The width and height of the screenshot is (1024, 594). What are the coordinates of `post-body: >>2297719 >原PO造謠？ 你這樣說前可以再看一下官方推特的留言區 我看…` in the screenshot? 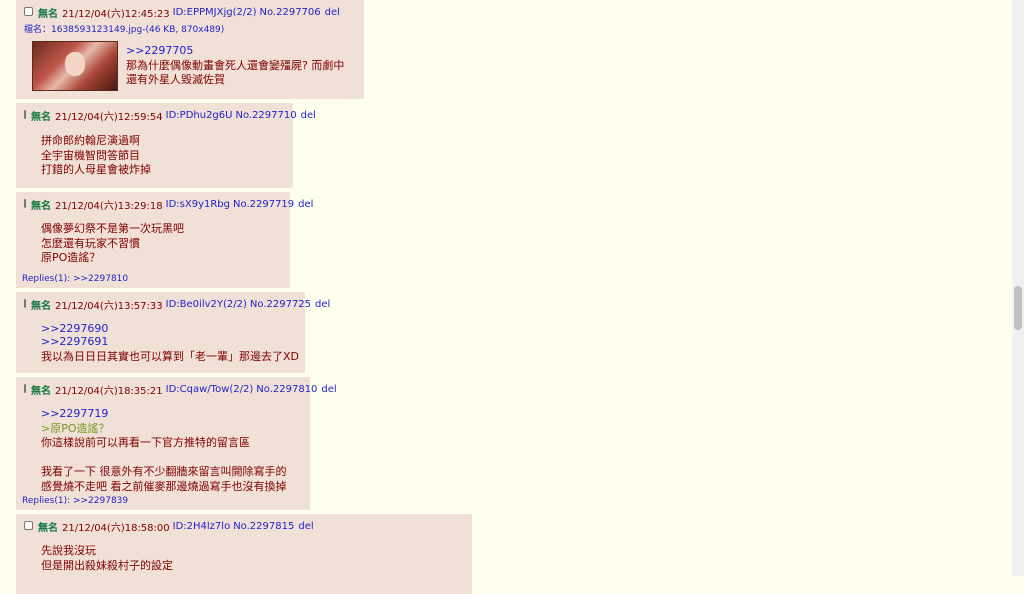 It's located at (167, 450).